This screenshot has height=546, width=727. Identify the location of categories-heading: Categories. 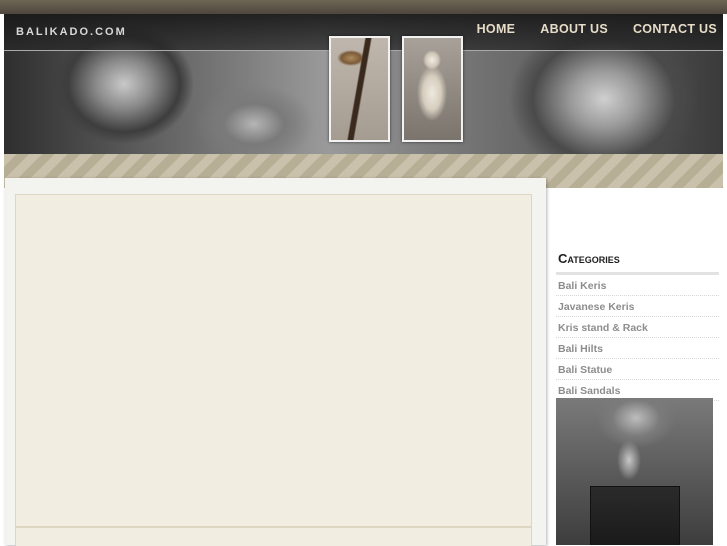
(637, 261).